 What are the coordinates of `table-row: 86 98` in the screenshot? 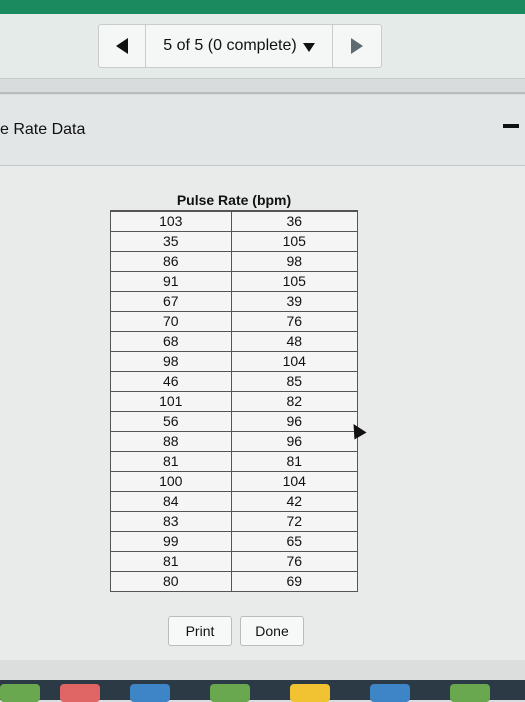 It's located at (234, 261).